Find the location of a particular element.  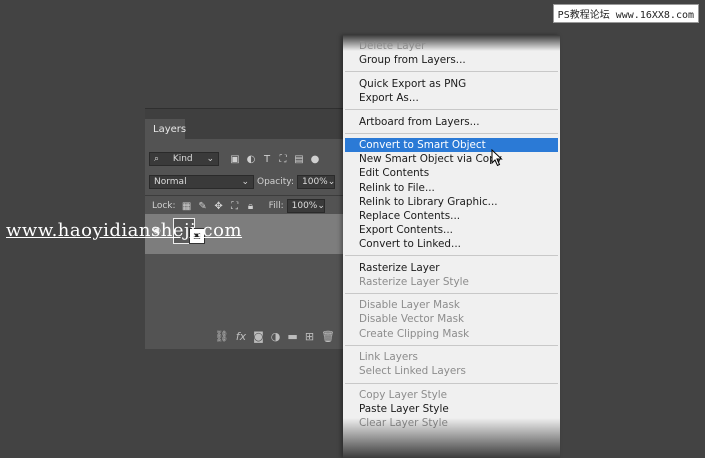

fill-label: Fill: is located at coordinates (276, 206).